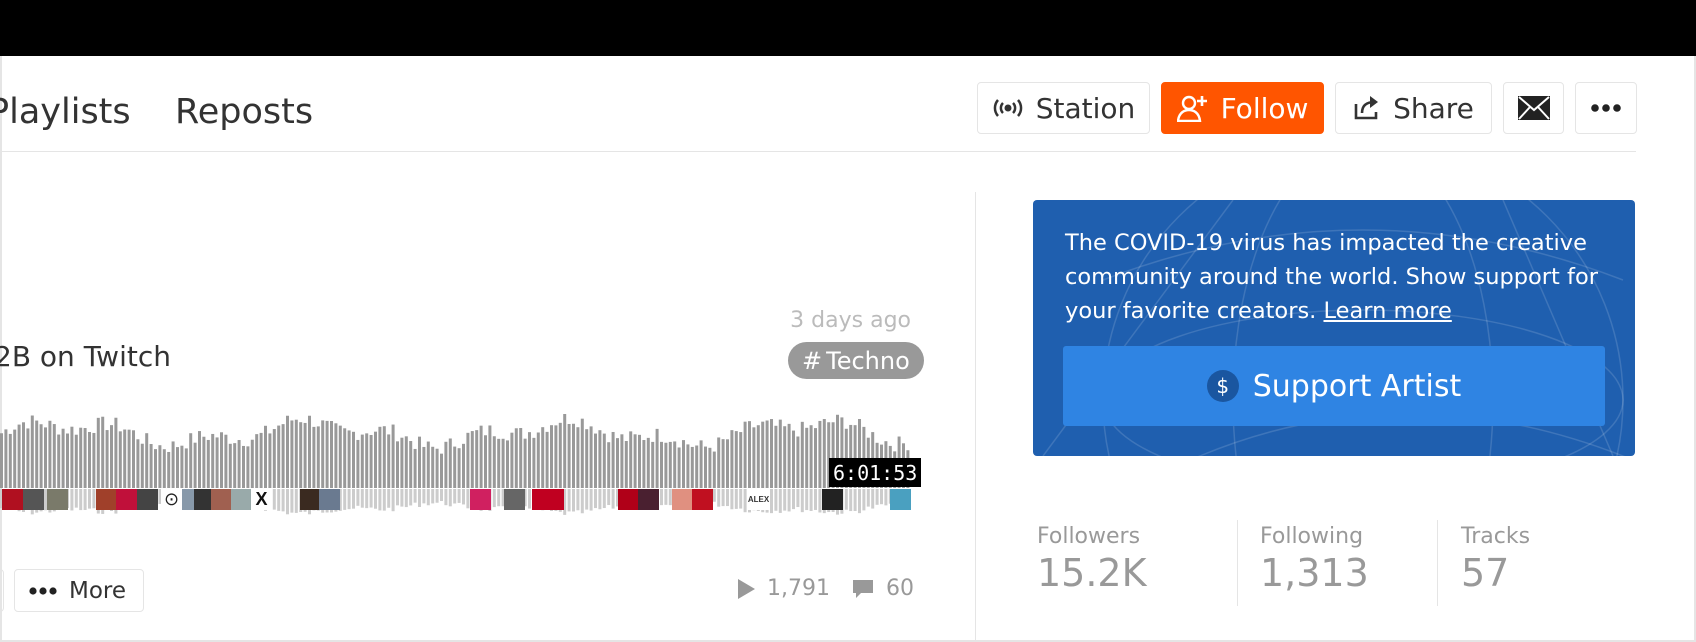 The height and width of the screenshot is (642, 1696). Describe the element at coordinates (975, 417) in the screenshot. I see `column-divider` at that location.